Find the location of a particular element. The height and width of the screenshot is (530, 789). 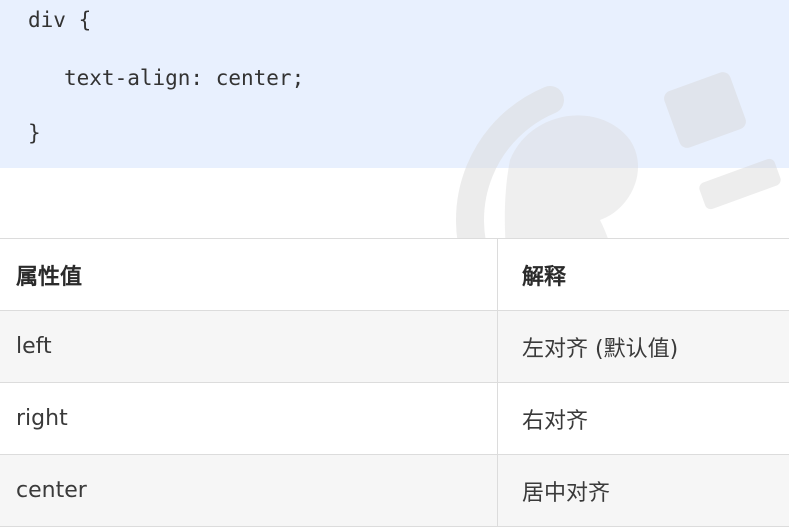

table-cell-value: left is located at coordinates (34, 346).